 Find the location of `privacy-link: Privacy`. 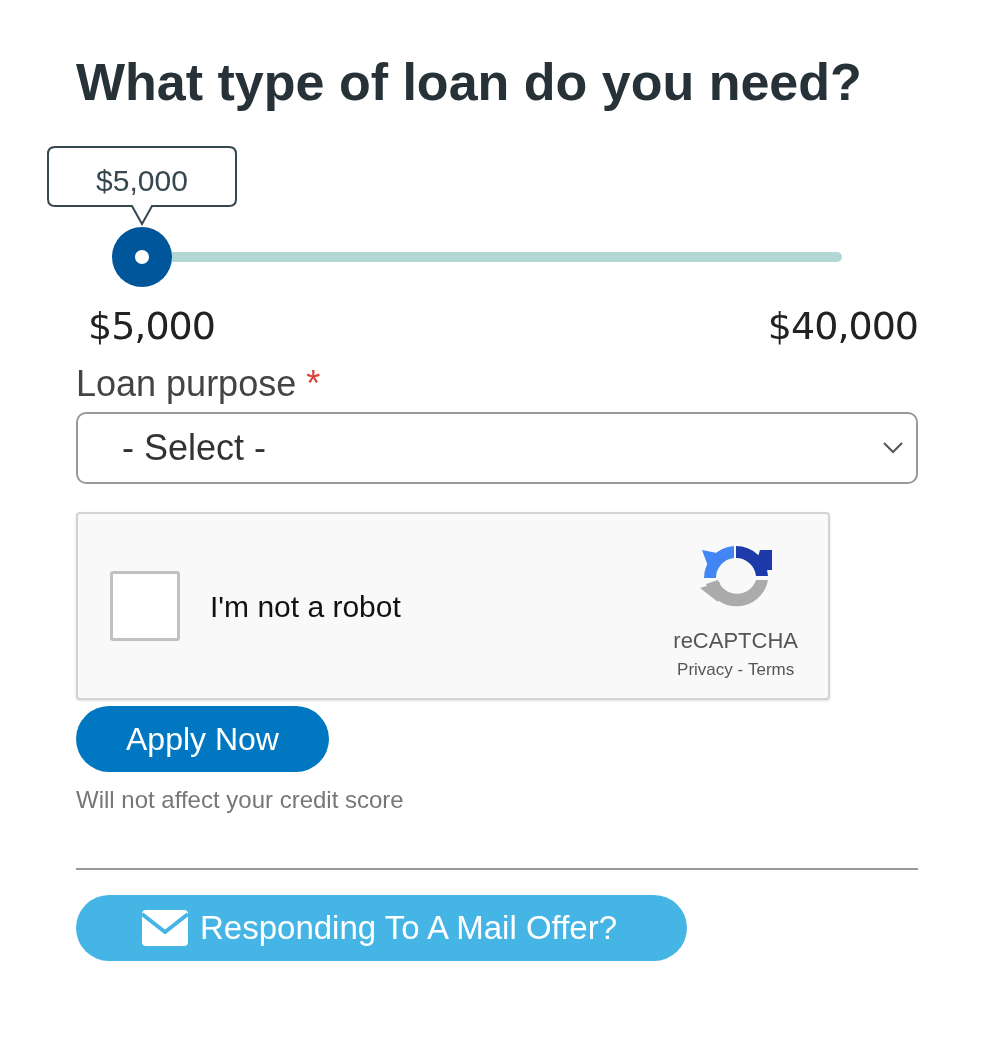

privacy-link: Privacy is located at coordinates (705, 670).